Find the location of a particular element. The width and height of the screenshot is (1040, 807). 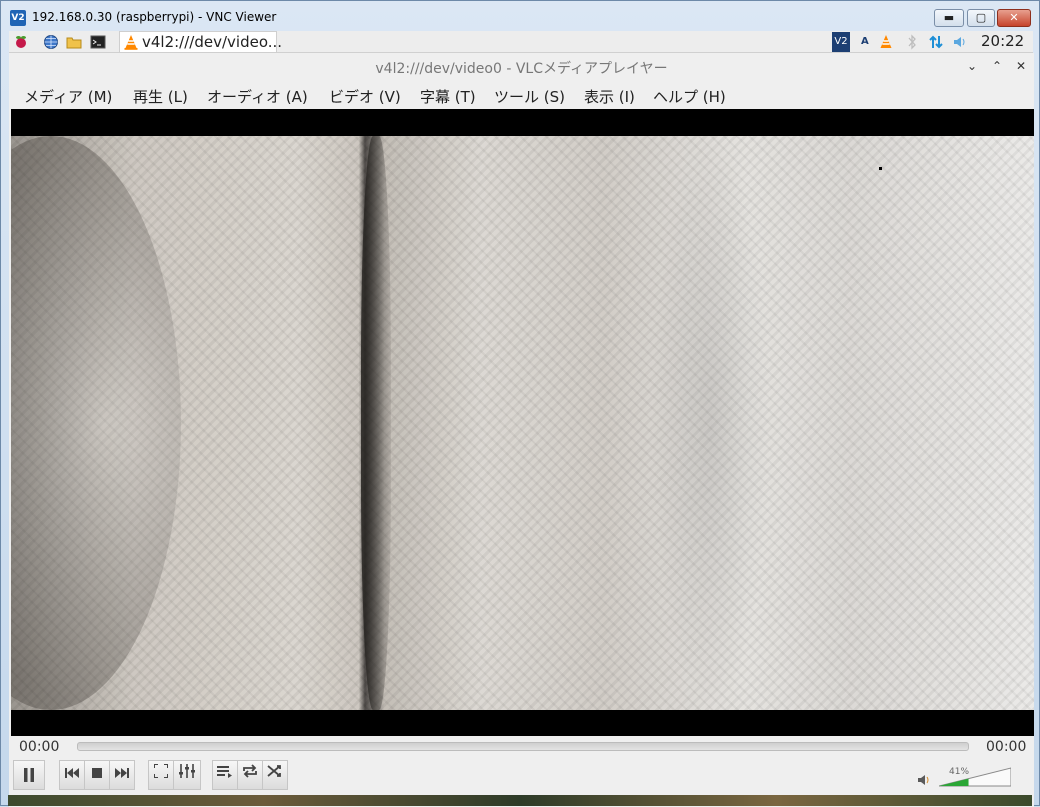

vlc-close-icon: ✕ is located at coordinates (1021, 66).